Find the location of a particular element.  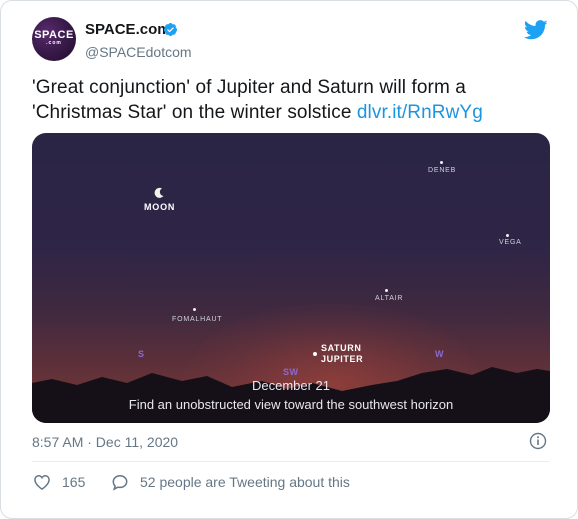

verified-badge-icon is located at coordinates (170, 29).